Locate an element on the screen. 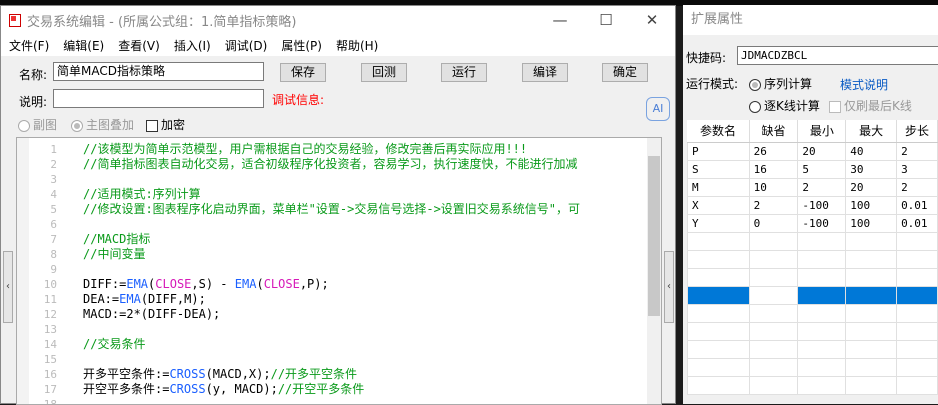 Image resolution: width=938 pixels, height=405 pixels. col-max: 最大 is located at coordinates (871, 131).